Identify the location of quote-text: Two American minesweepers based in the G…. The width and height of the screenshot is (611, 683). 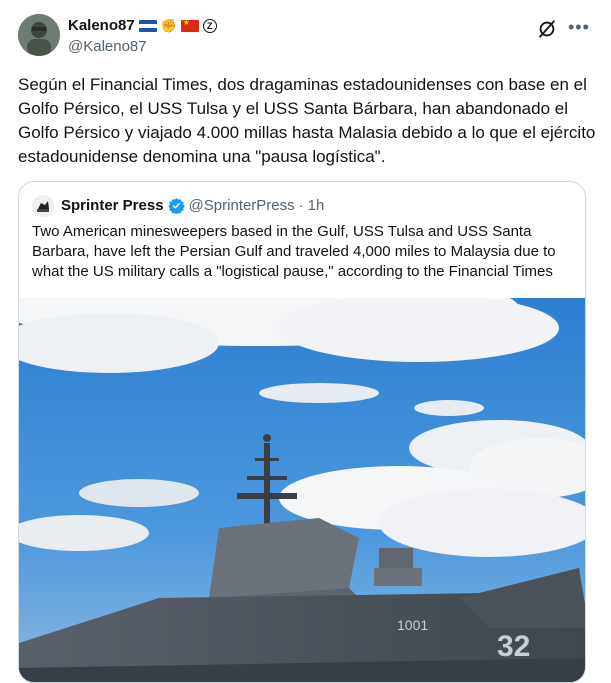
(294, 251).